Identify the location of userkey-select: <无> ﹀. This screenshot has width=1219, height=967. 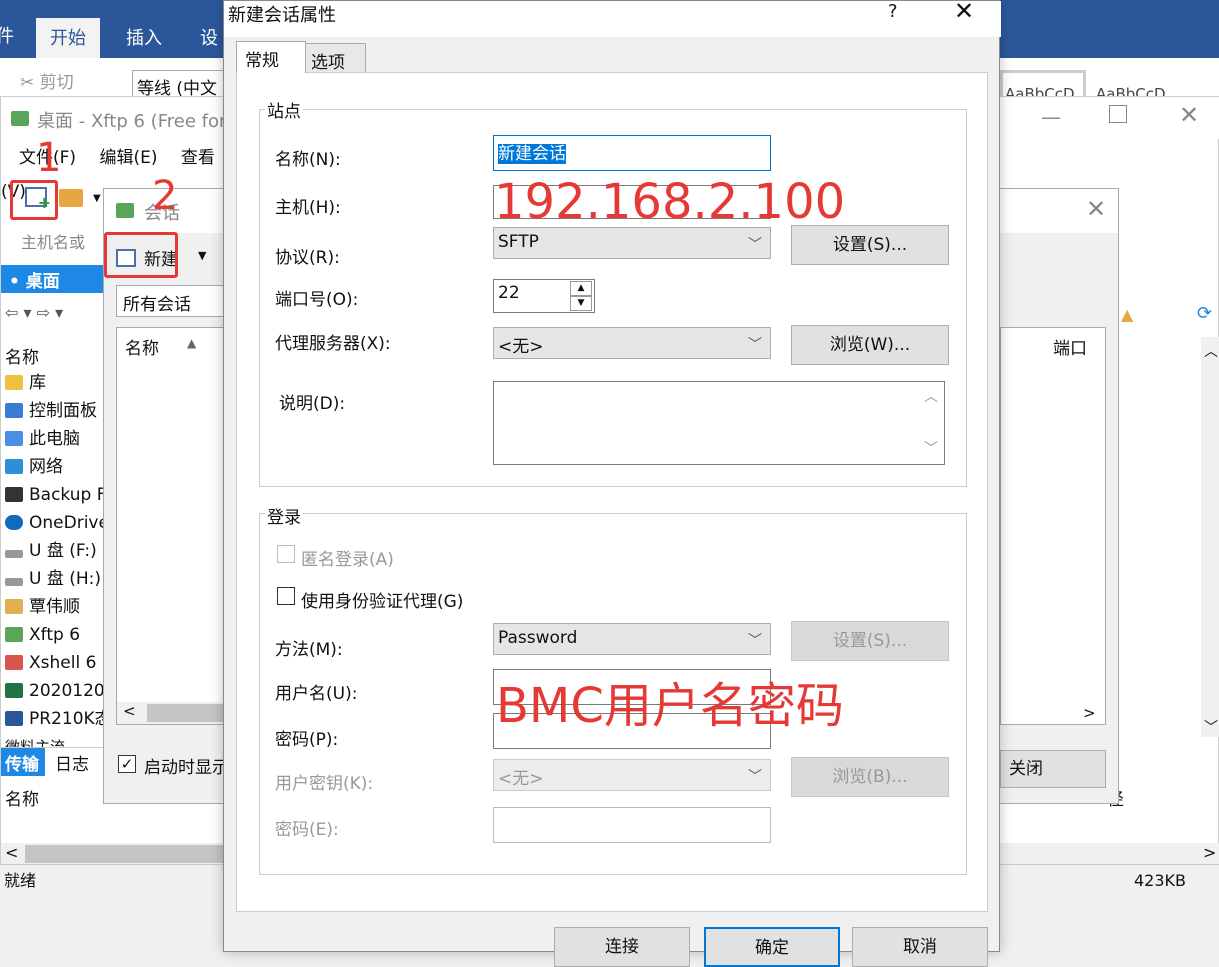
(632, 775).